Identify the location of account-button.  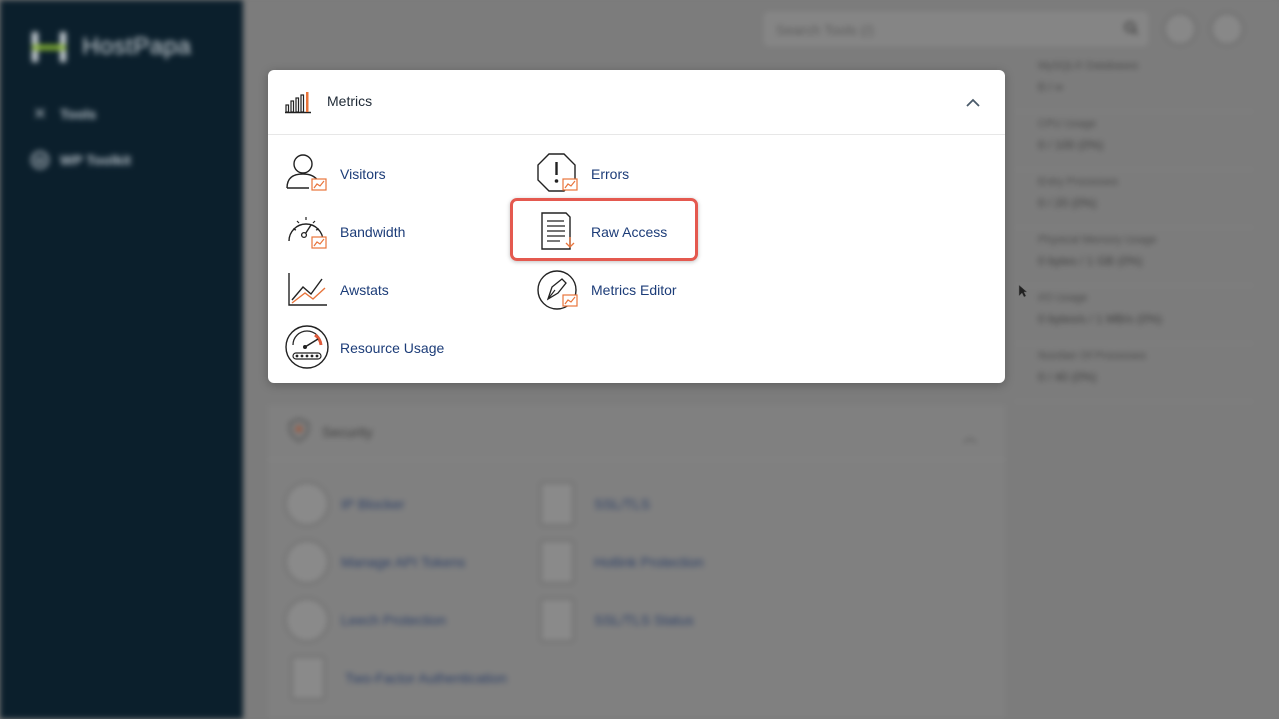
(1227, 29).